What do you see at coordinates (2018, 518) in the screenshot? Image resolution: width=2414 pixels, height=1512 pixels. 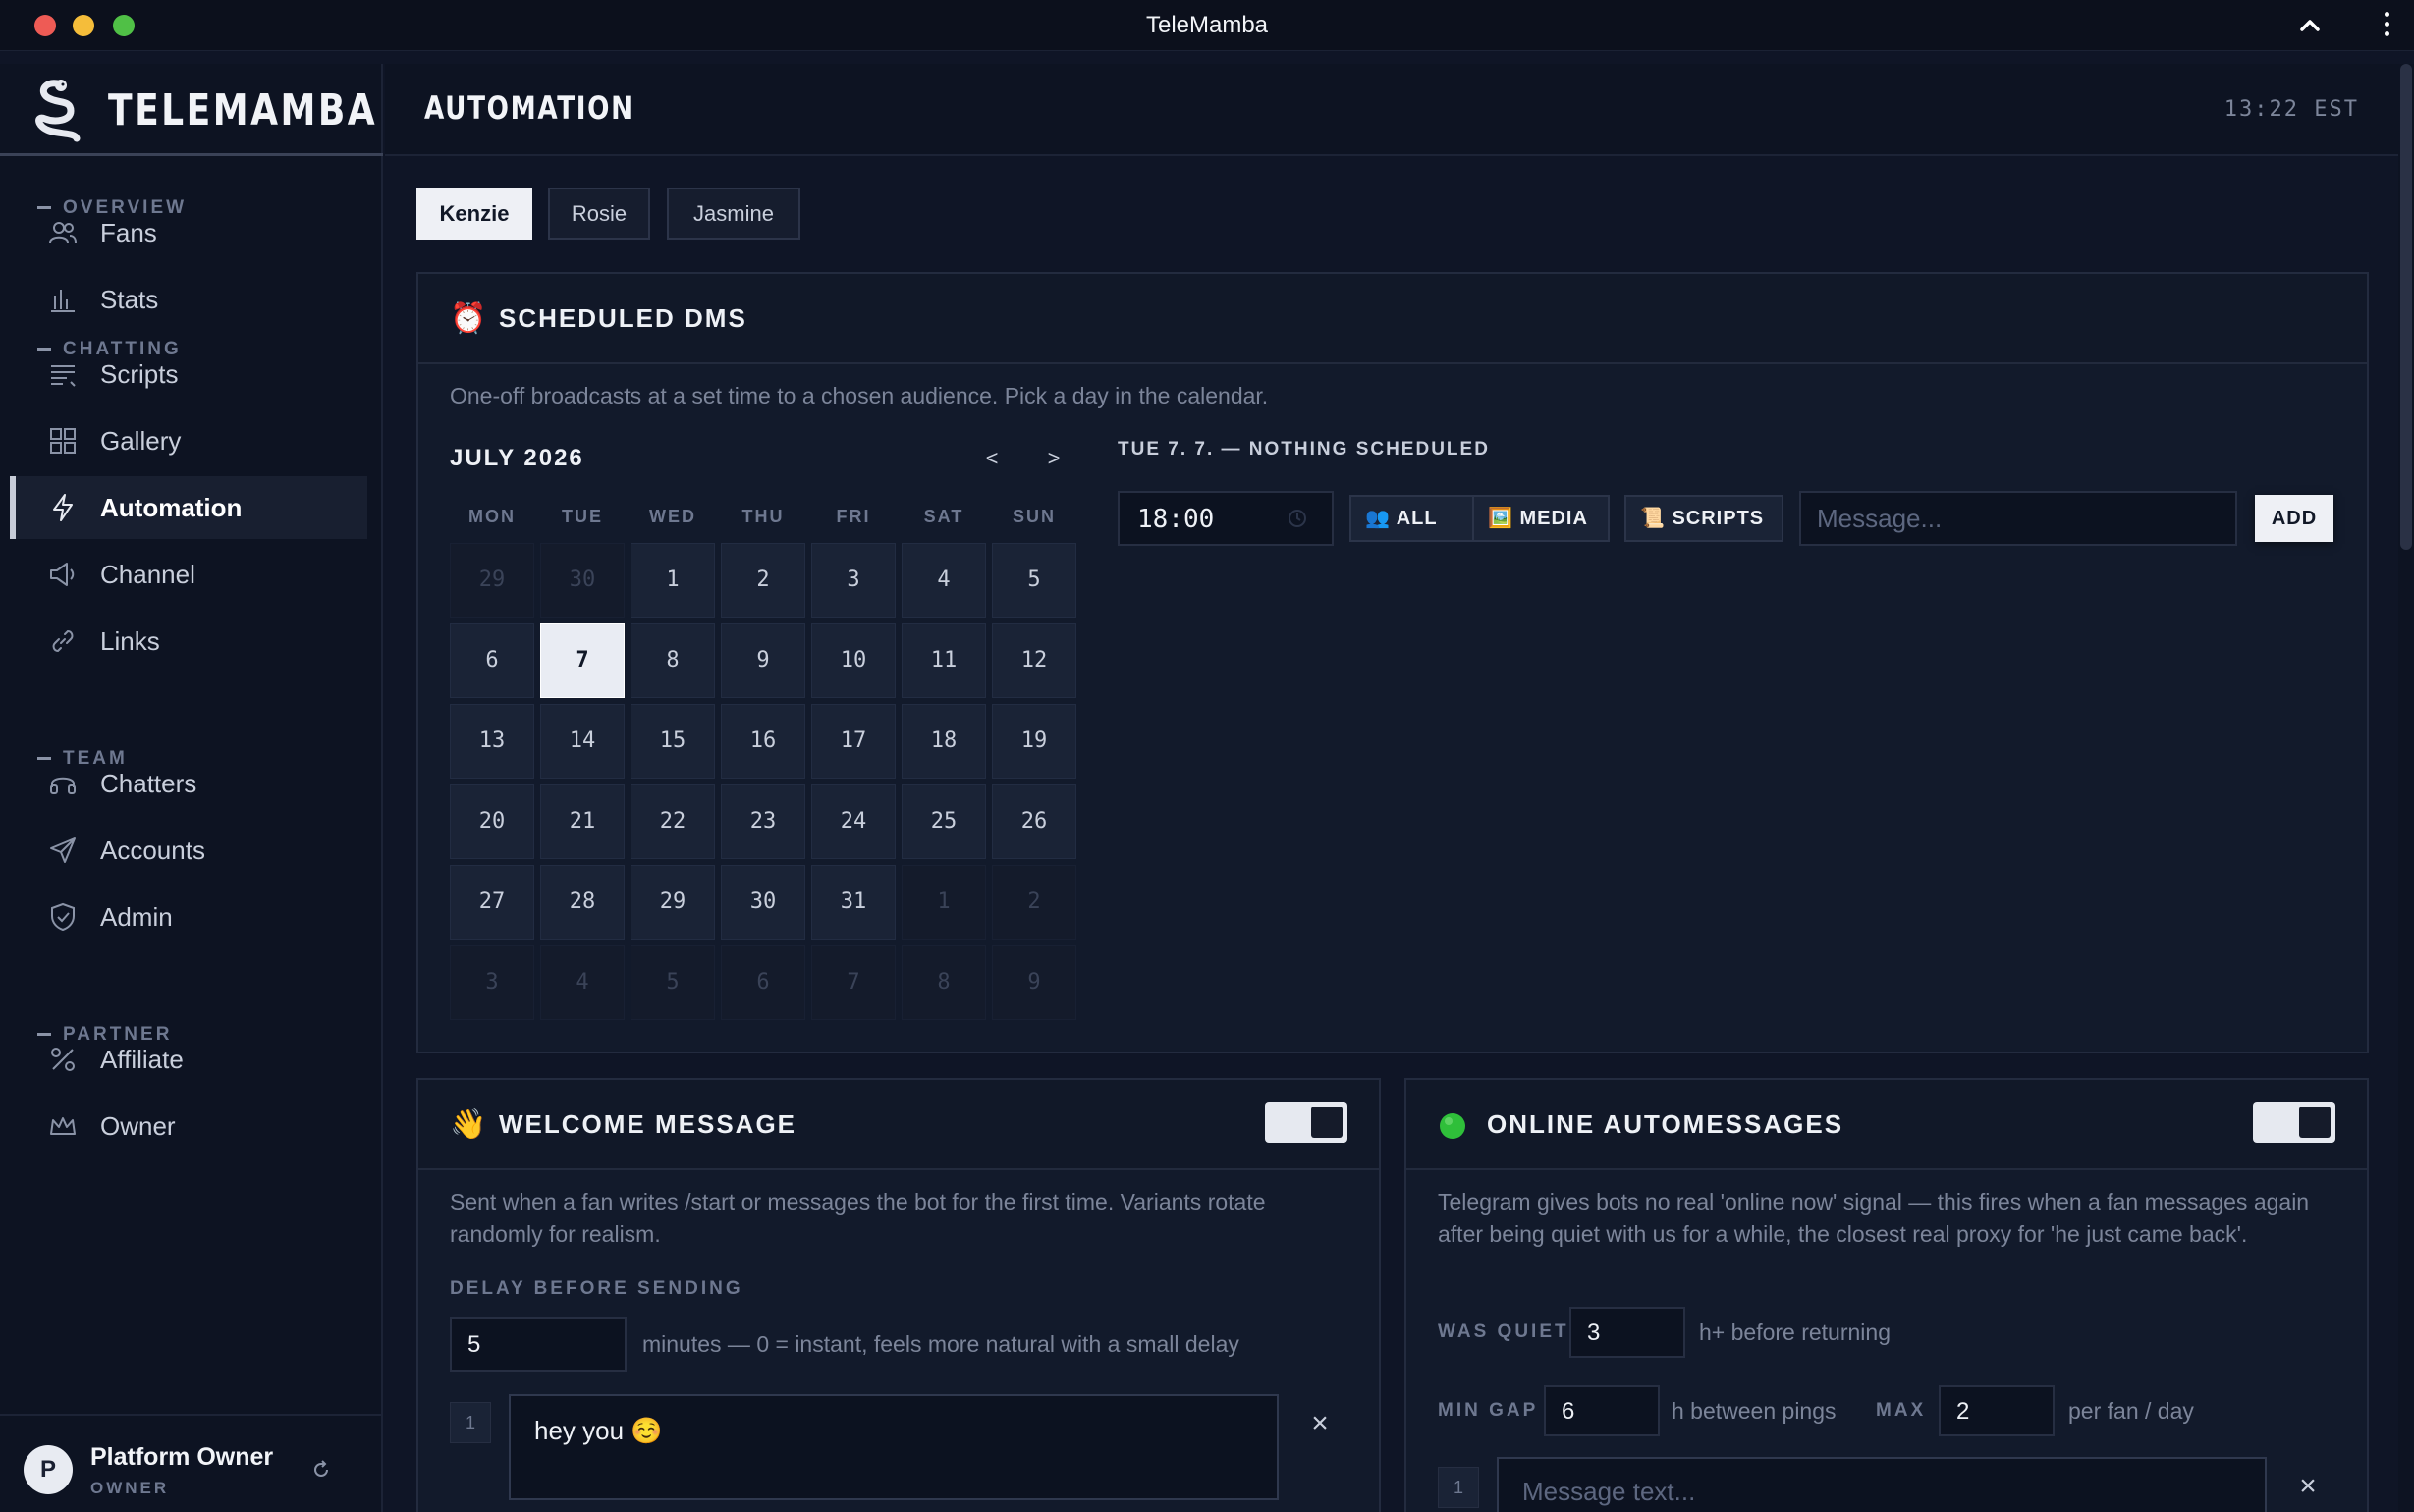 I see `message-input` at bounding box center [2018, 518].